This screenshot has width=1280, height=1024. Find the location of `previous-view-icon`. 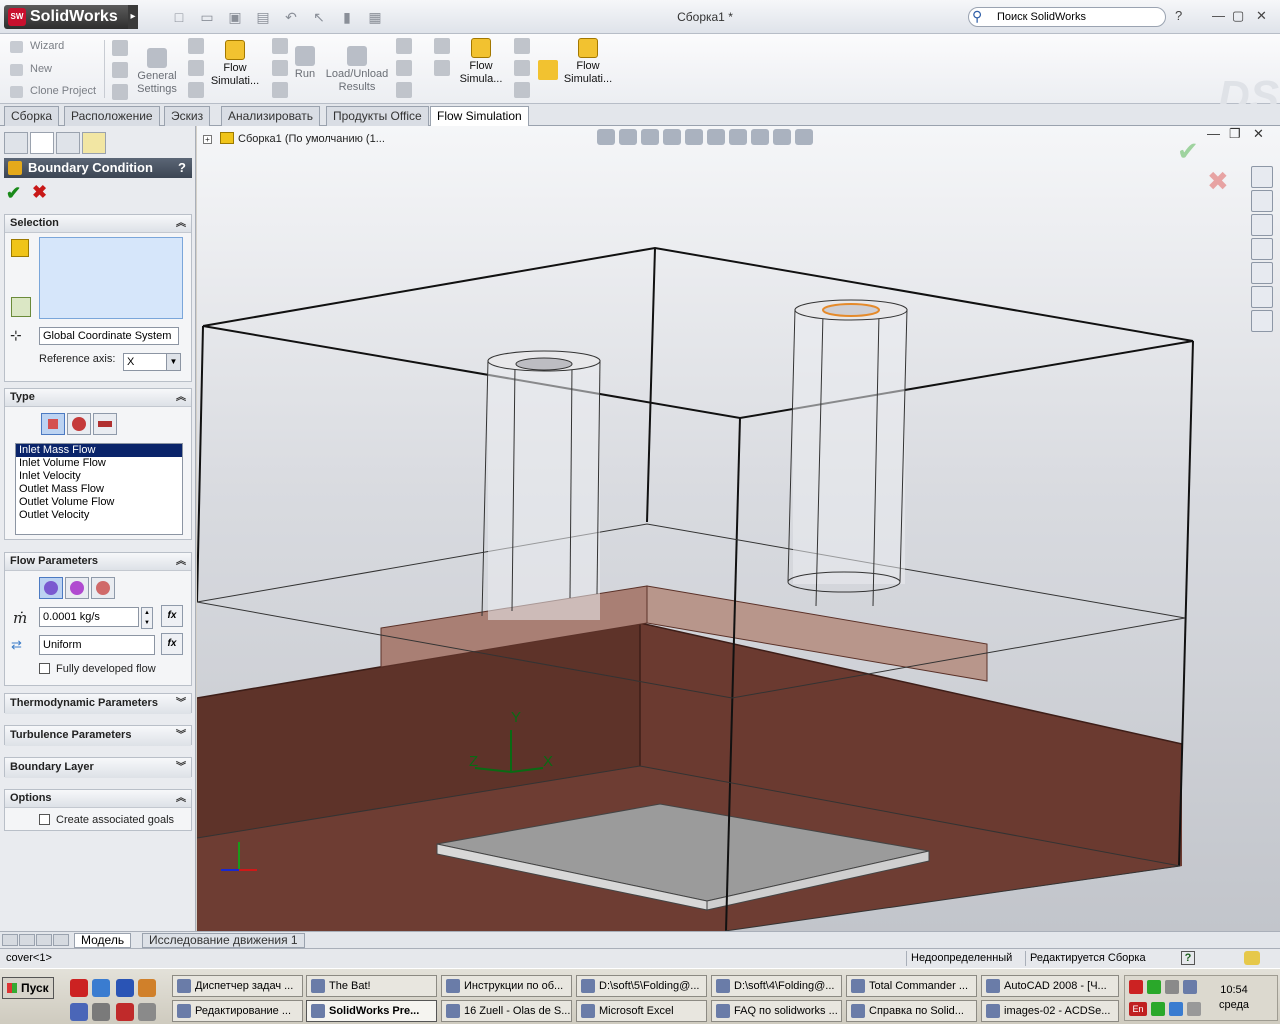

previous-view-icon is located at coordinates (650, 137).